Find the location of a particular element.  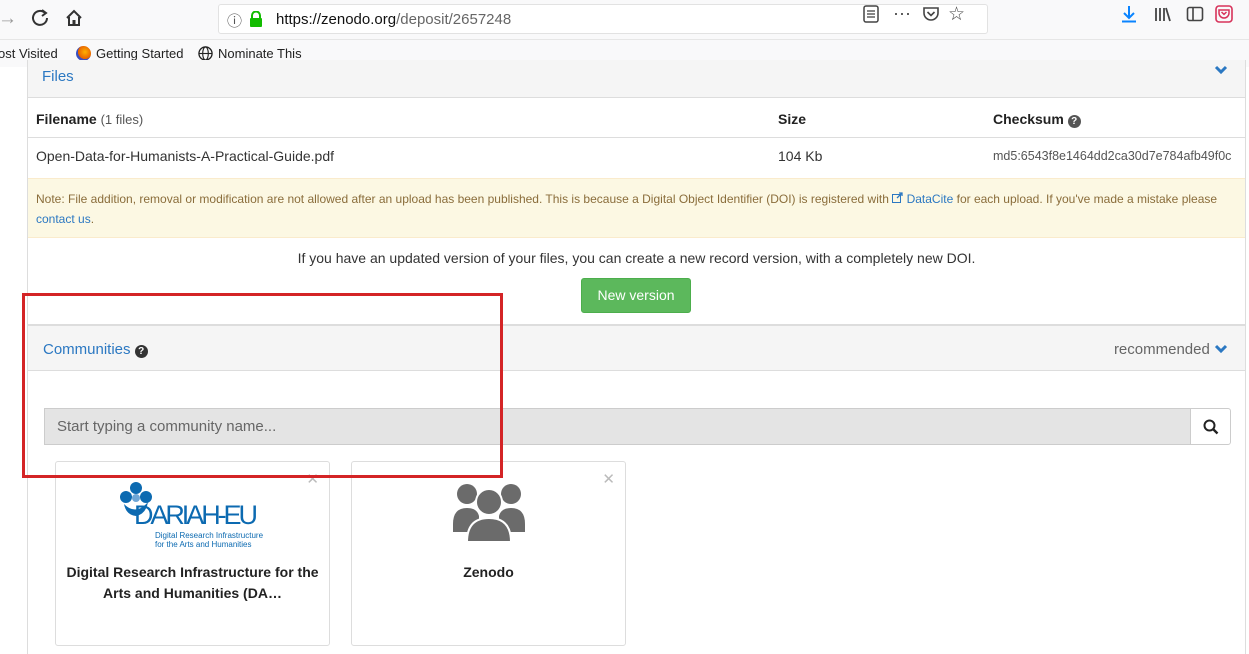

external-link-icon is located at coordinates (897, 197).